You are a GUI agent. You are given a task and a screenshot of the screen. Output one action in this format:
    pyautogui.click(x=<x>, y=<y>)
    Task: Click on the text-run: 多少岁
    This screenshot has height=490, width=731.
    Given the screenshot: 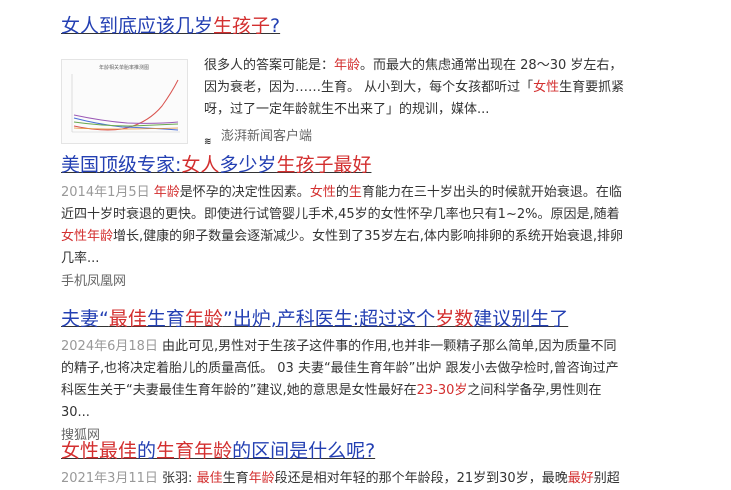 What is the action you would take?
    pyautogui.click(x=248, y=165)
    